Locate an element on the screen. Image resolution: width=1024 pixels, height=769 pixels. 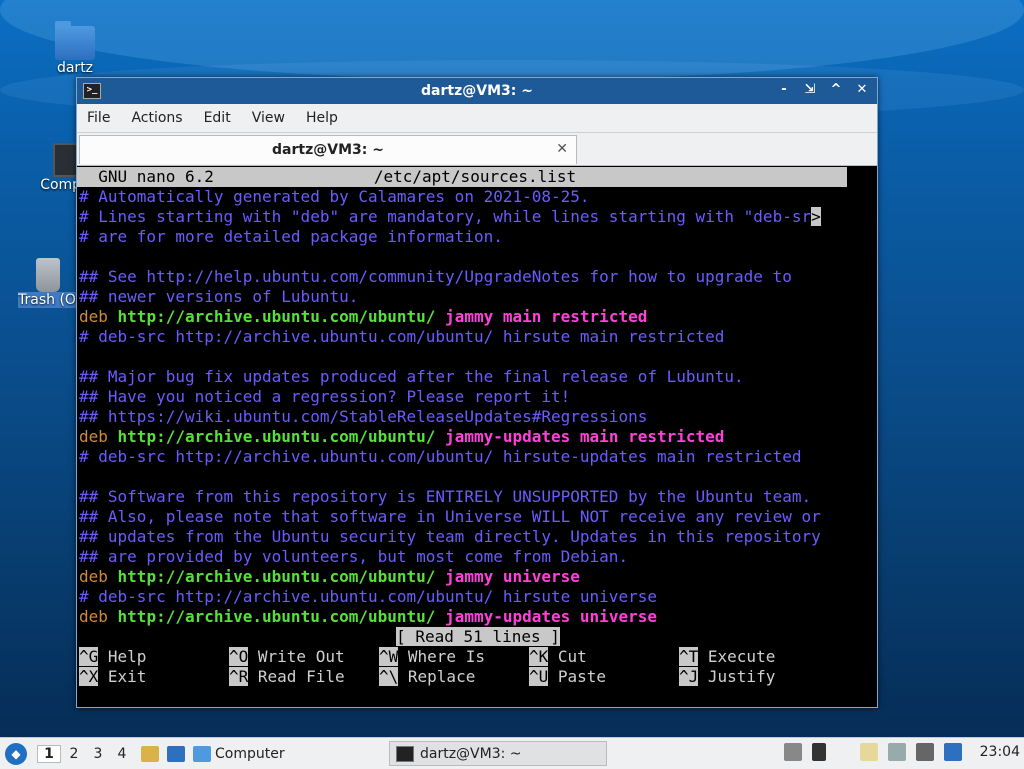
taskbar-task-terminal: dartz@VM3: ~ is located at coordinates (498, 753).